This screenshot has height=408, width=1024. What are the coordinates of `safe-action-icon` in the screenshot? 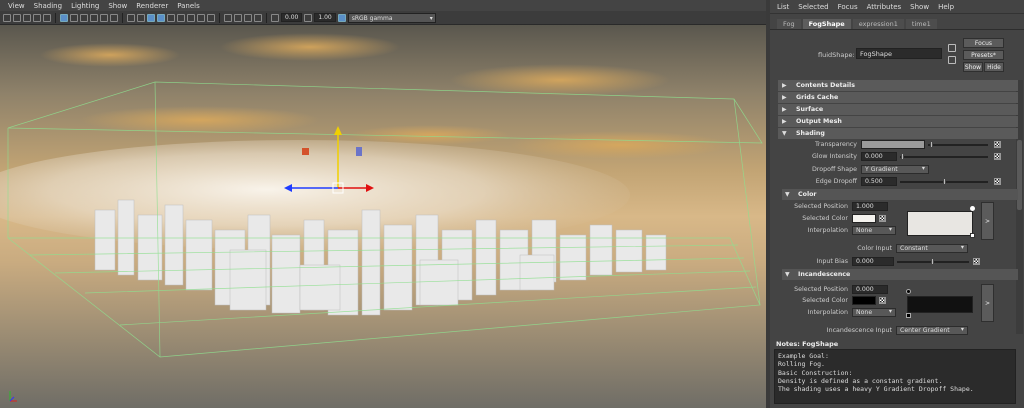 It's located at (104, 17).